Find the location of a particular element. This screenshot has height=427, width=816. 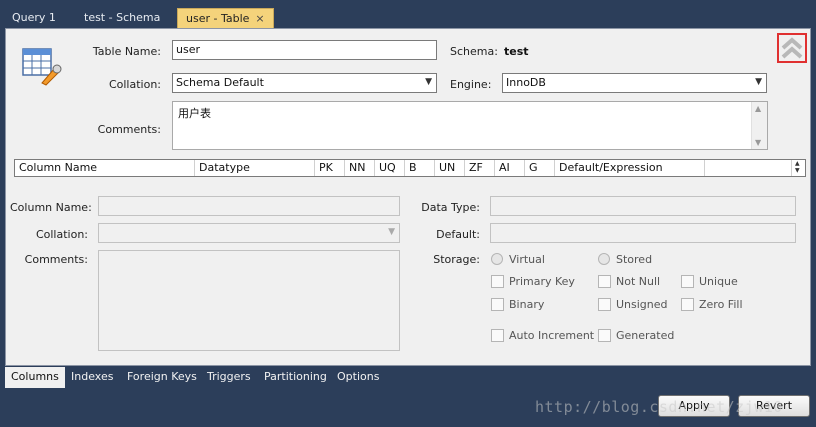

table-comments-value: 用户表 is located at coordinates (194, 113).